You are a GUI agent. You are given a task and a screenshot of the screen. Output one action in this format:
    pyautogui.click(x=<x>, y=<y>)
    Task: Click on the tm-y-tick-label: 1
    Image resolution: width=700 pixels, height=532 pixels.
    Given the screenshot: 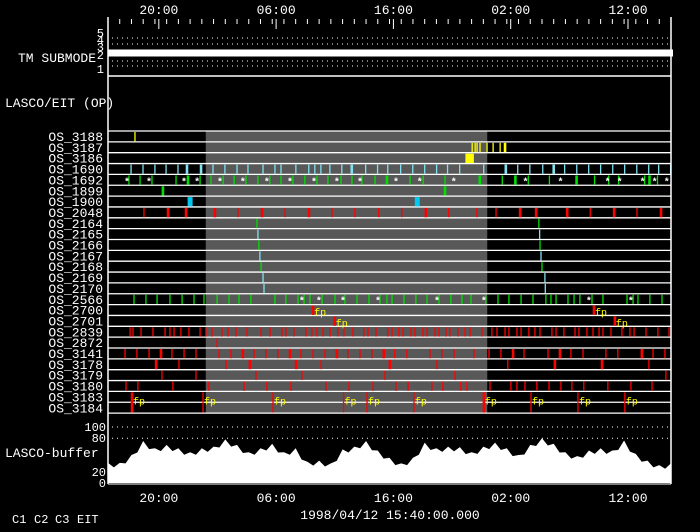 What is the action you would take?
    pyautogui.click(x=100, y=70)
    